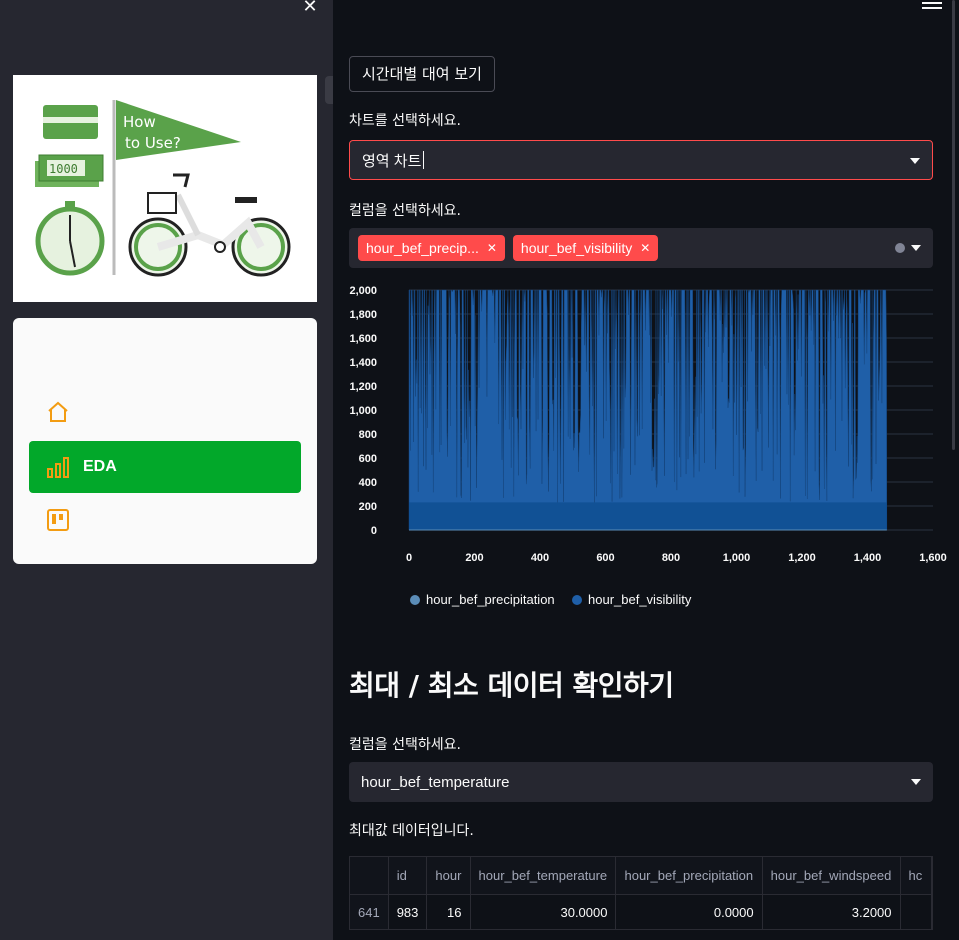  I want to click on table-row-index: 641, so click(369, 911).